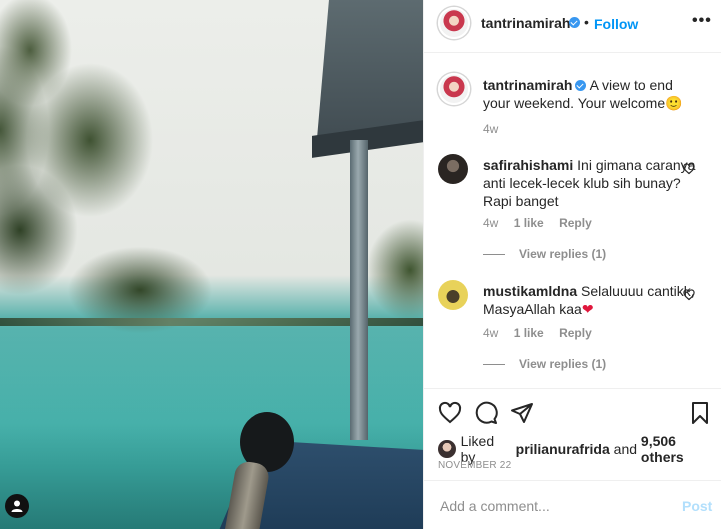 This screenshot has width=721, height=530. Describe the element at coordinates (450, 413) in the screenshot. I see `heart-icon` at that location.